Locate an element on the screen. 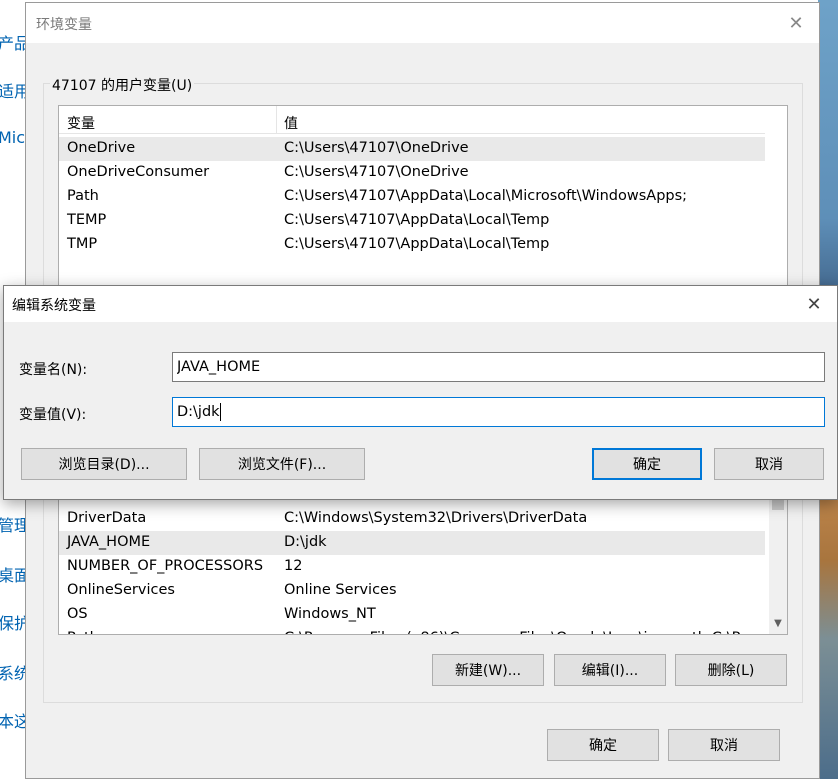  variable-name-cell: NUMBER_OF_PROCESSORS is located at coordinates (165, 566).